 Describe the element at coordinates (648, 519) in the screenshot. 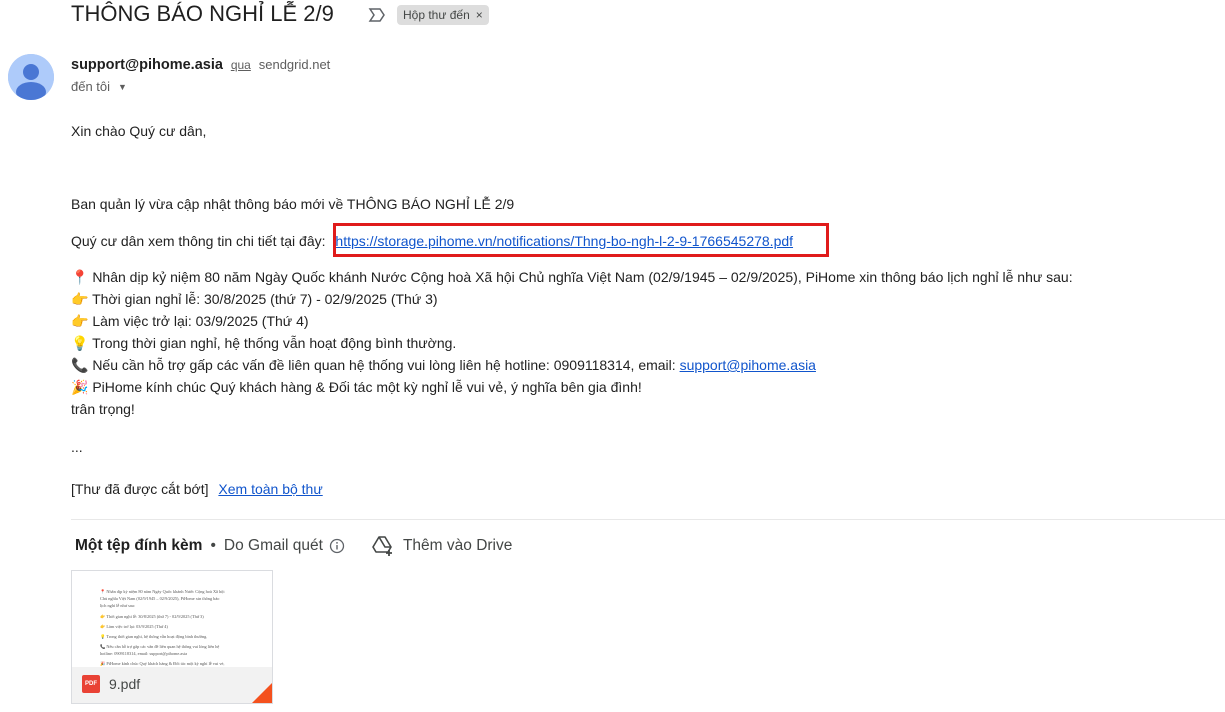

I see `attachment-divider` at that location.